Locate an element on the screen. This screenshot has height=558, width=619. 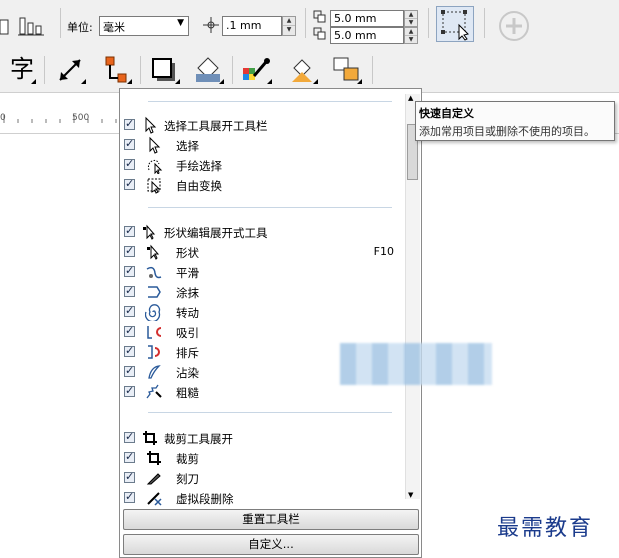
menu-item: 平滑 is located at coordinates (259, 272).